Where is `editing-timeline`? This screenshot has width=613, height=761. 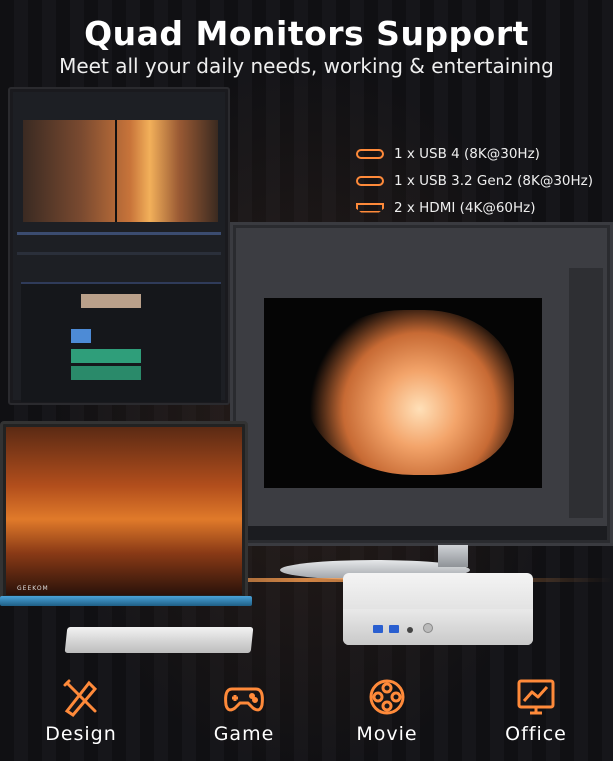 editing-timeline is located at coordinates (121, 342).